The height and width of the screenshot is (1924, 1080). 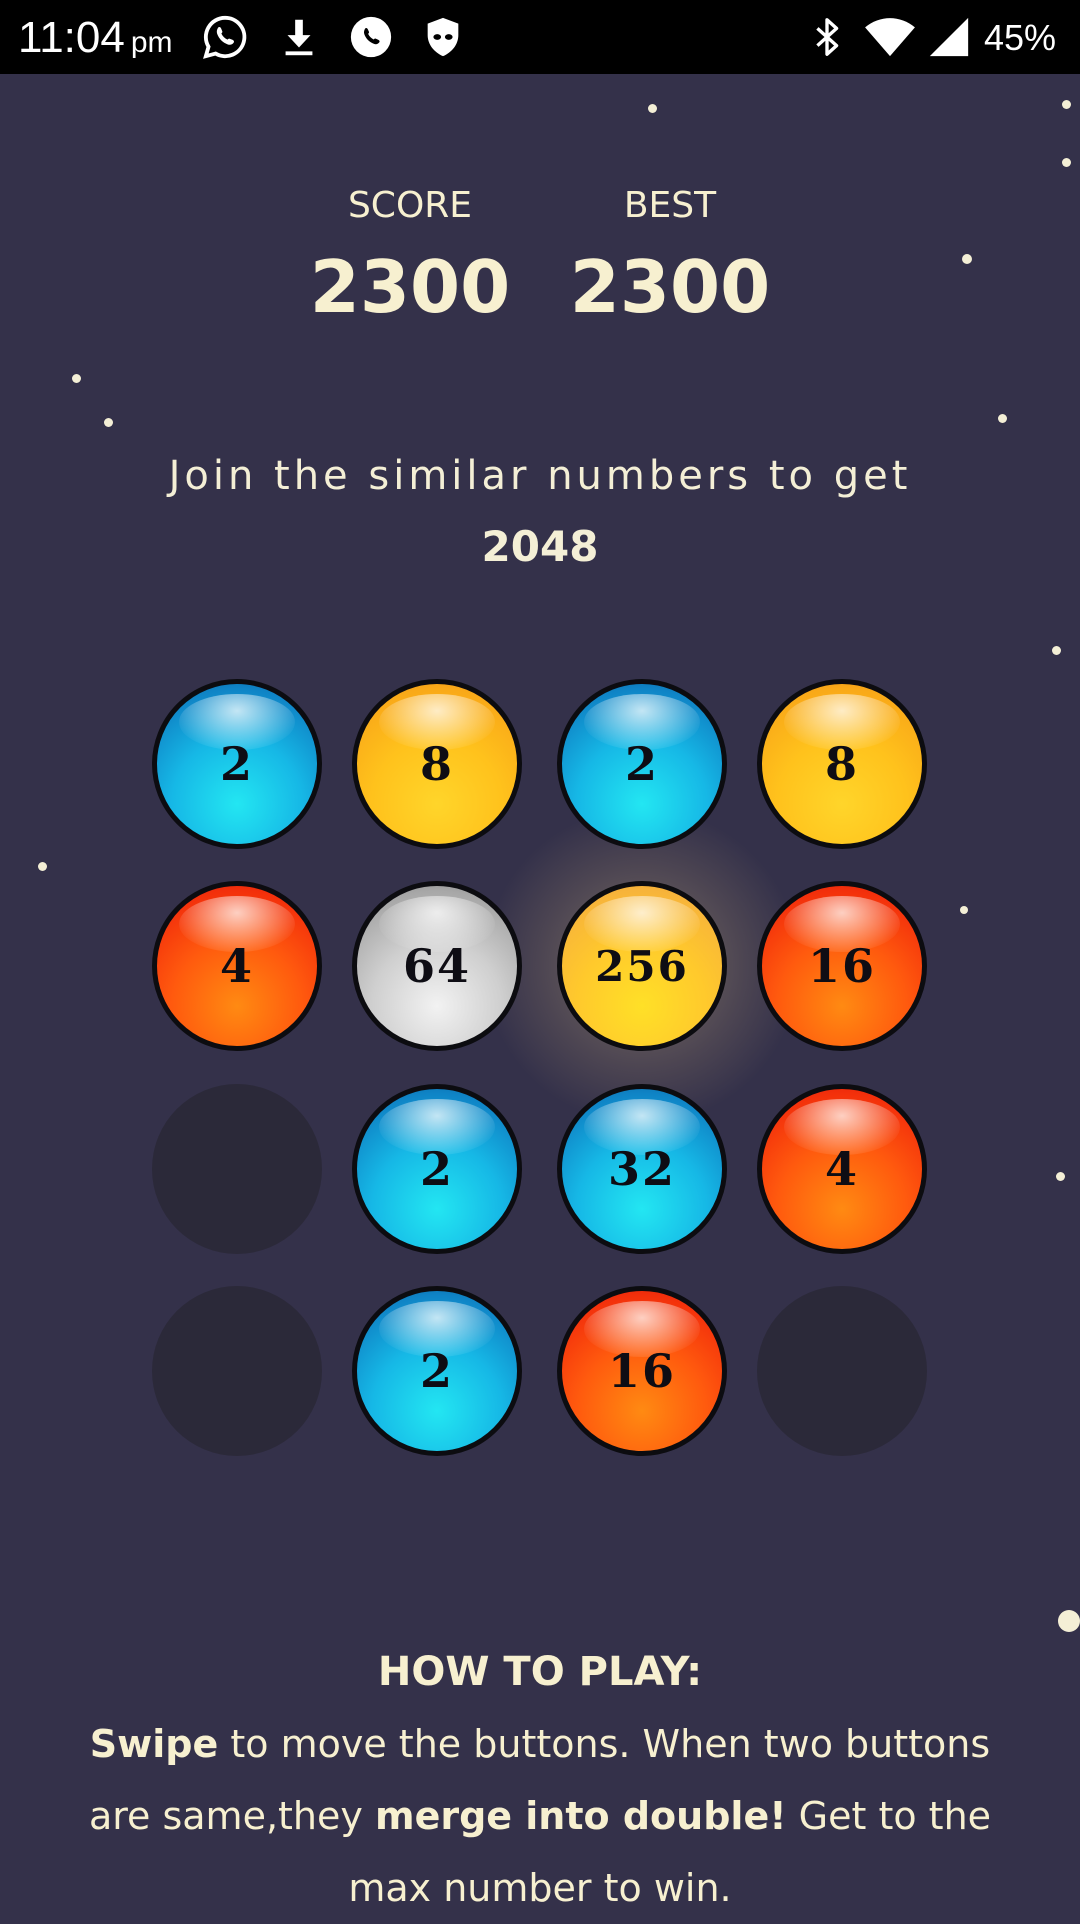 I want to click on status-time: 11:04 pm, so click(x=95, y=40).